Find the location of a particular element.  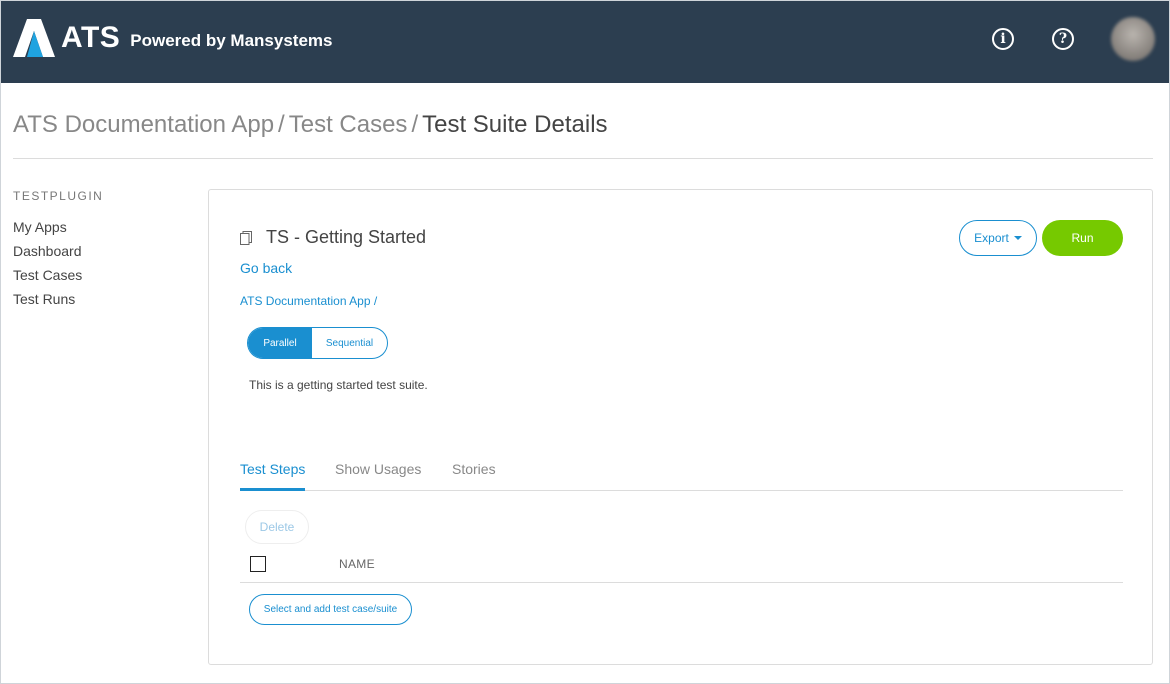

select-all-checkbox is located at coordinates (258, 564).